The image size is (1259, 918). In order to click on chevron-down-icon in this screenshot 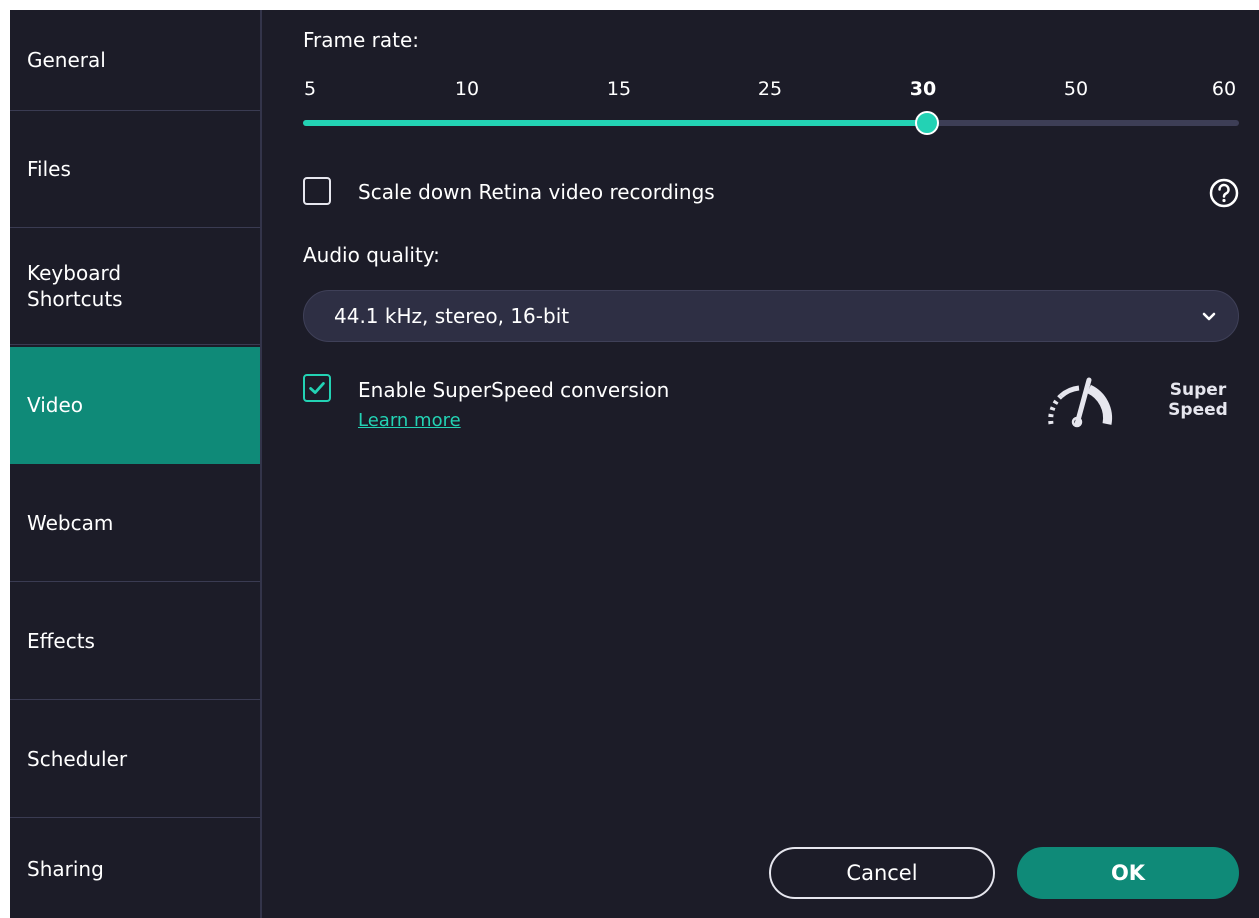, I will do `click(1209, 316)`.